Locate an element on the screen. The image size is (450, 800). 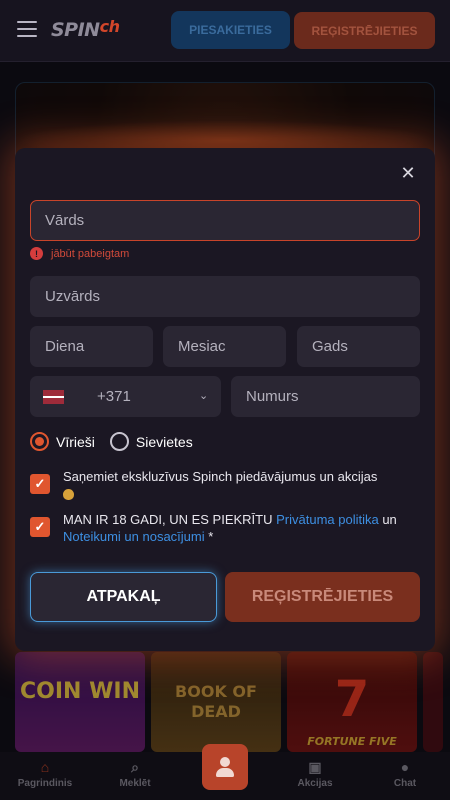
birth-year-input: Gads is located at coordinates (358, 346).